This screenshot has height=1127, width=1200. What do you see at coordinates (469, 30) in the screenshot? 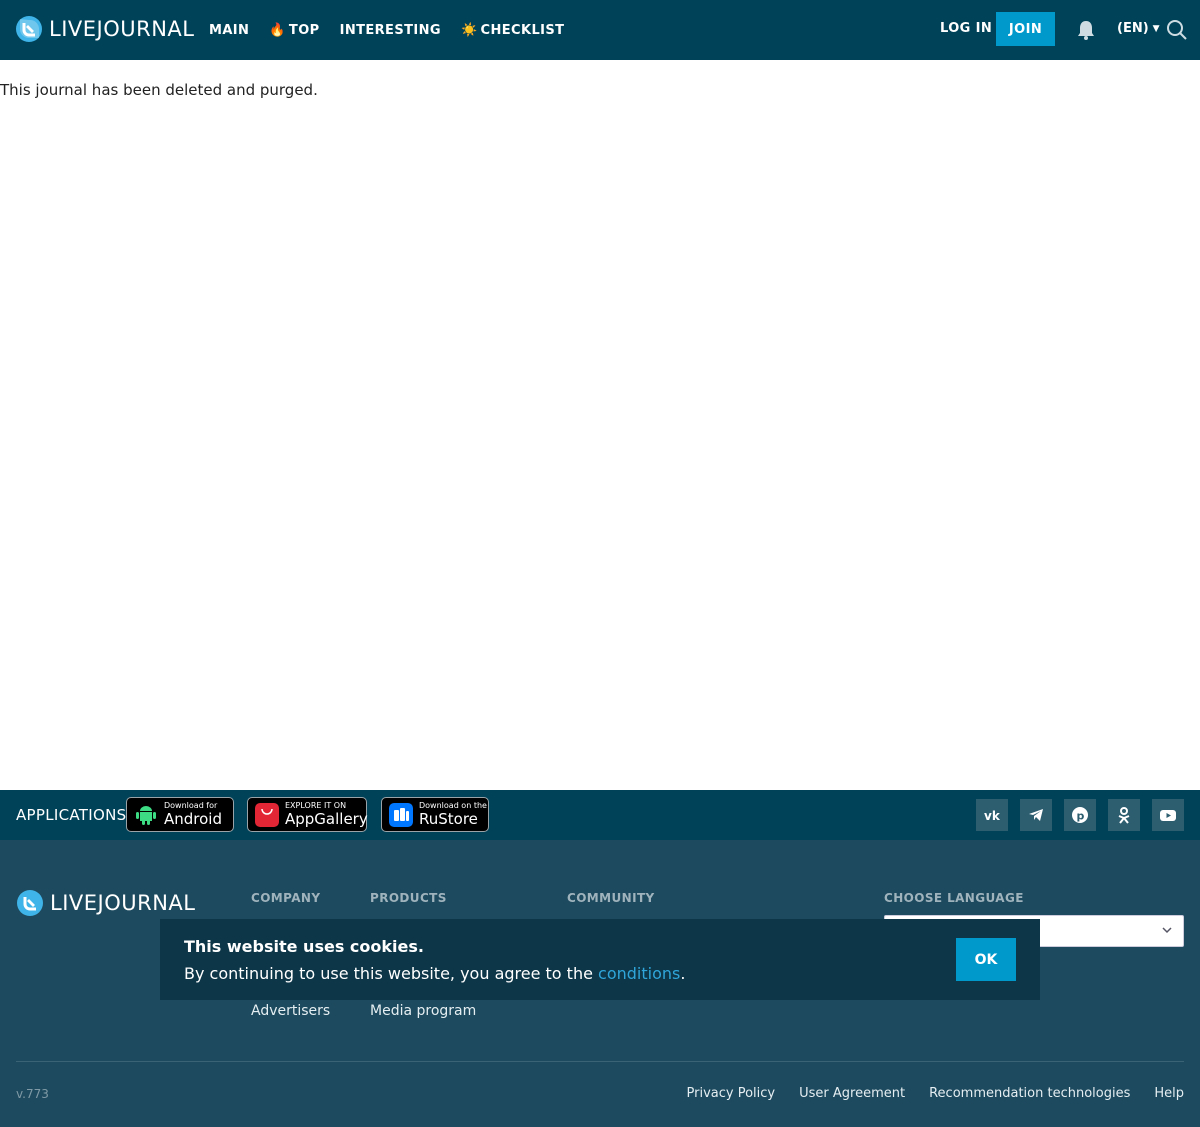
I see `sun-icon: ☀️` at bounding box center [469, 30].